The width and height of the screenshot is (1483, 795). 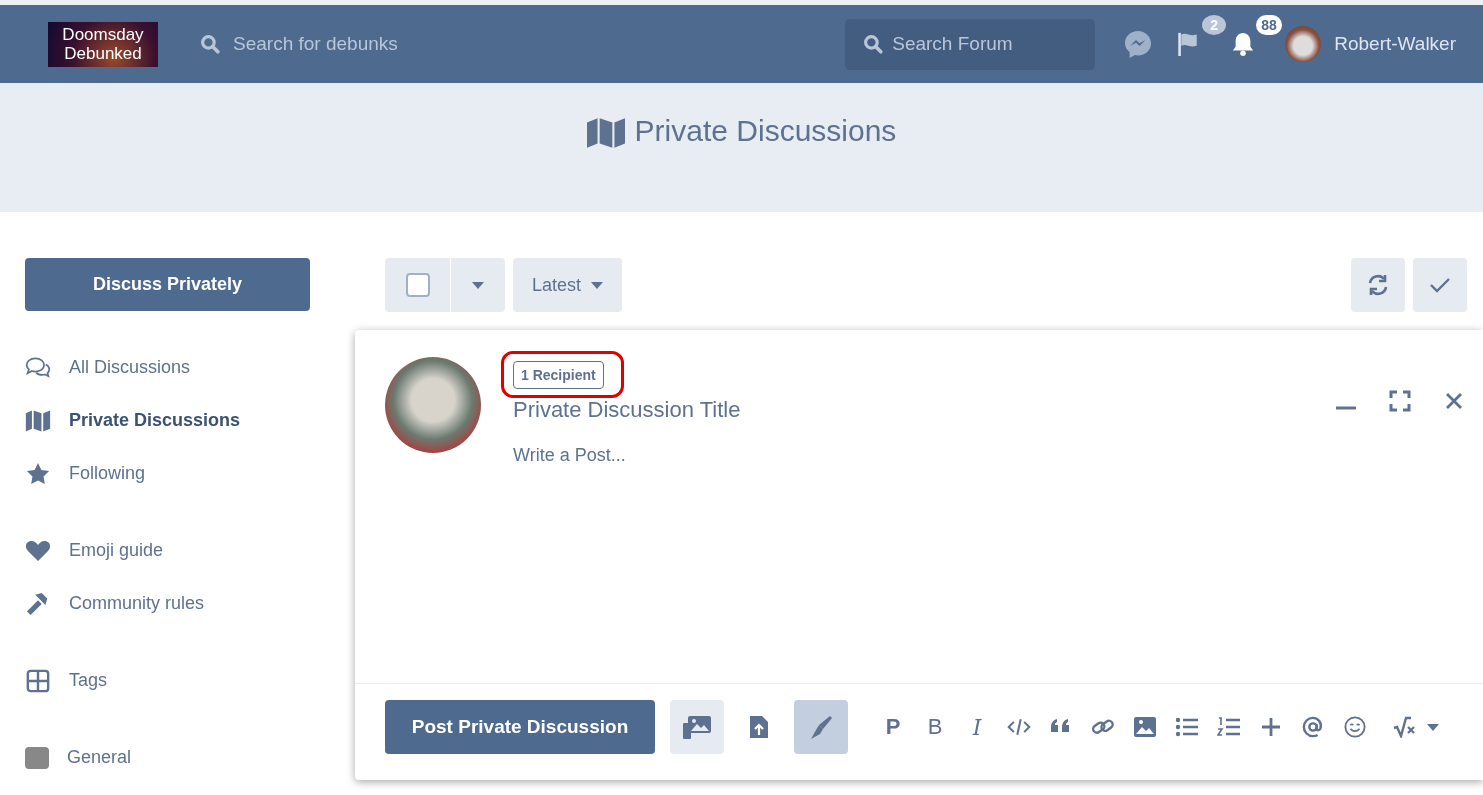 I want to click on nav-item: Tags, so click(x=167, y=680).